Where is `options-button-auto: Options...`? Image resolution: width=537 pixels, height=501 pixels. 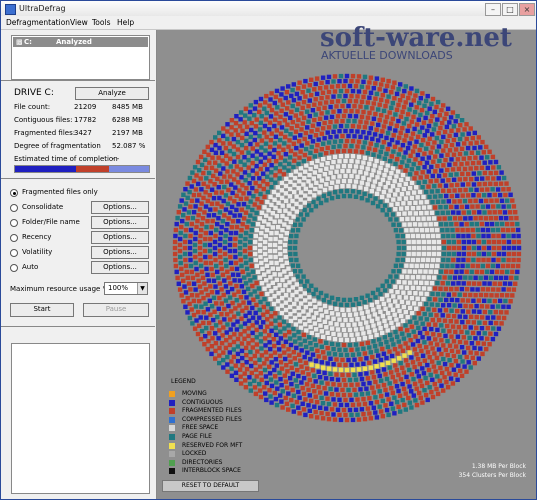 options-button-auto: Options... is located at coordinates (120, 267).